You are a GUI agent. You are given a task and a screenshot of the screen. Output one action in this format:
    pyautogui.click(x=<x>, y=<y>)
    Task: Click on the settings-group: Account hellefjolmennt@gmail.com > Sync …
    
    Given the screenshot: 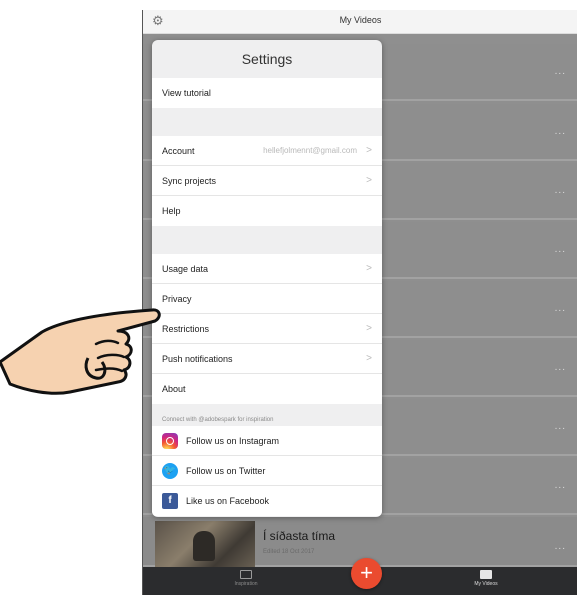 What is the action you would take?
    pyautogui.click(x=267, y=181)
    